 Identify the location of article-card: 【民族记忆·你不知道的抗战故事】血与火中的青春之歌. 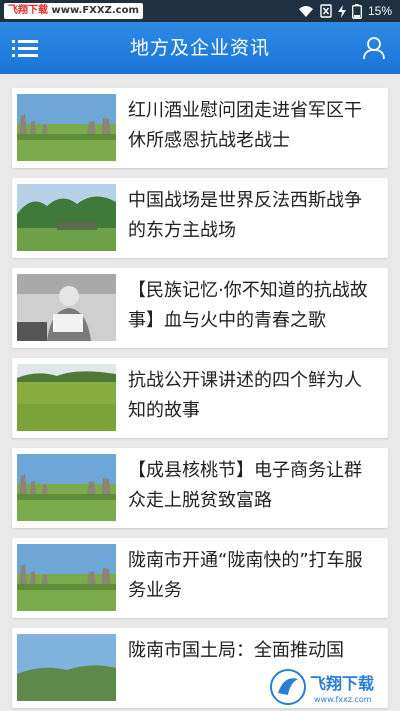
(200, 308).